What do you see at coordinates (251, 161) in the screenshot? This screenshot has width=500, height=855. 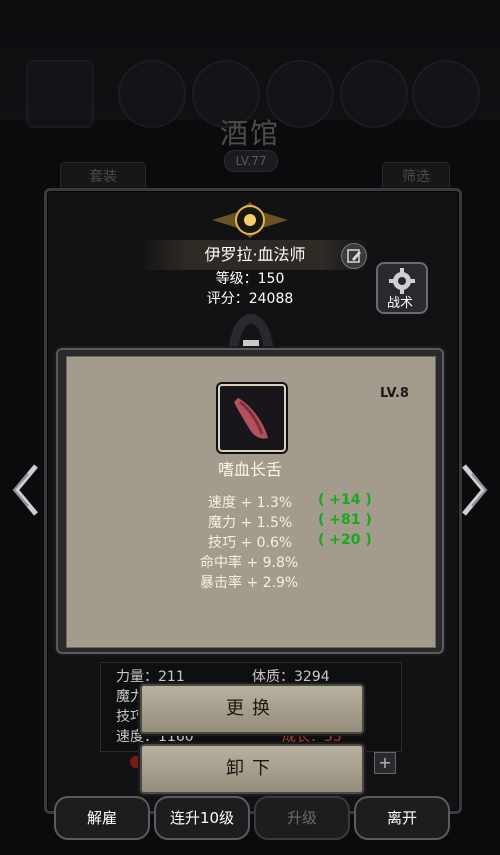 I see `tavern-level-badge: LV.77` at bounding box center [251, 161].